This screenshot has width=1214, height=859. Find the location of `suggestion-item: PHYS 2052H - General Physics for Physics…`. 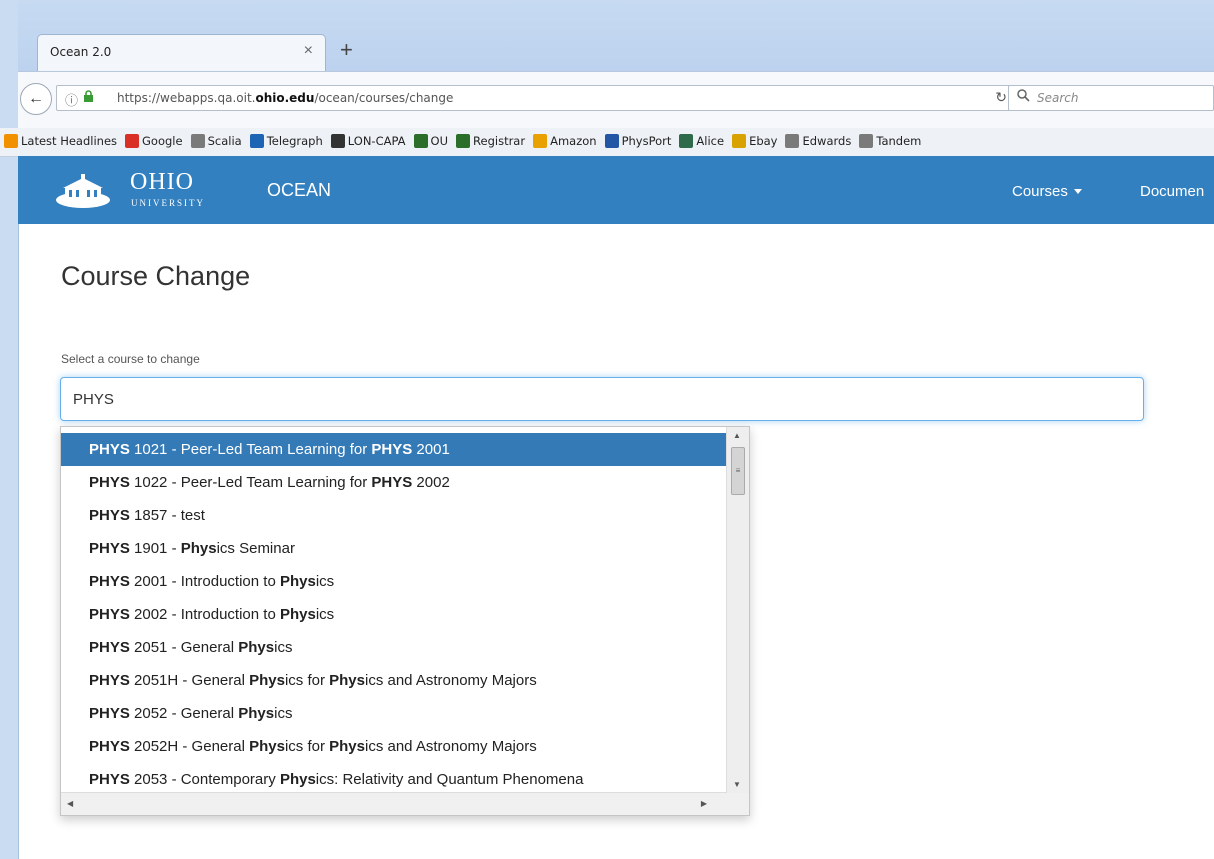

suggestion-item: PHYS 2052H - General Physics for Physics… is located at coordinates (394, 746).